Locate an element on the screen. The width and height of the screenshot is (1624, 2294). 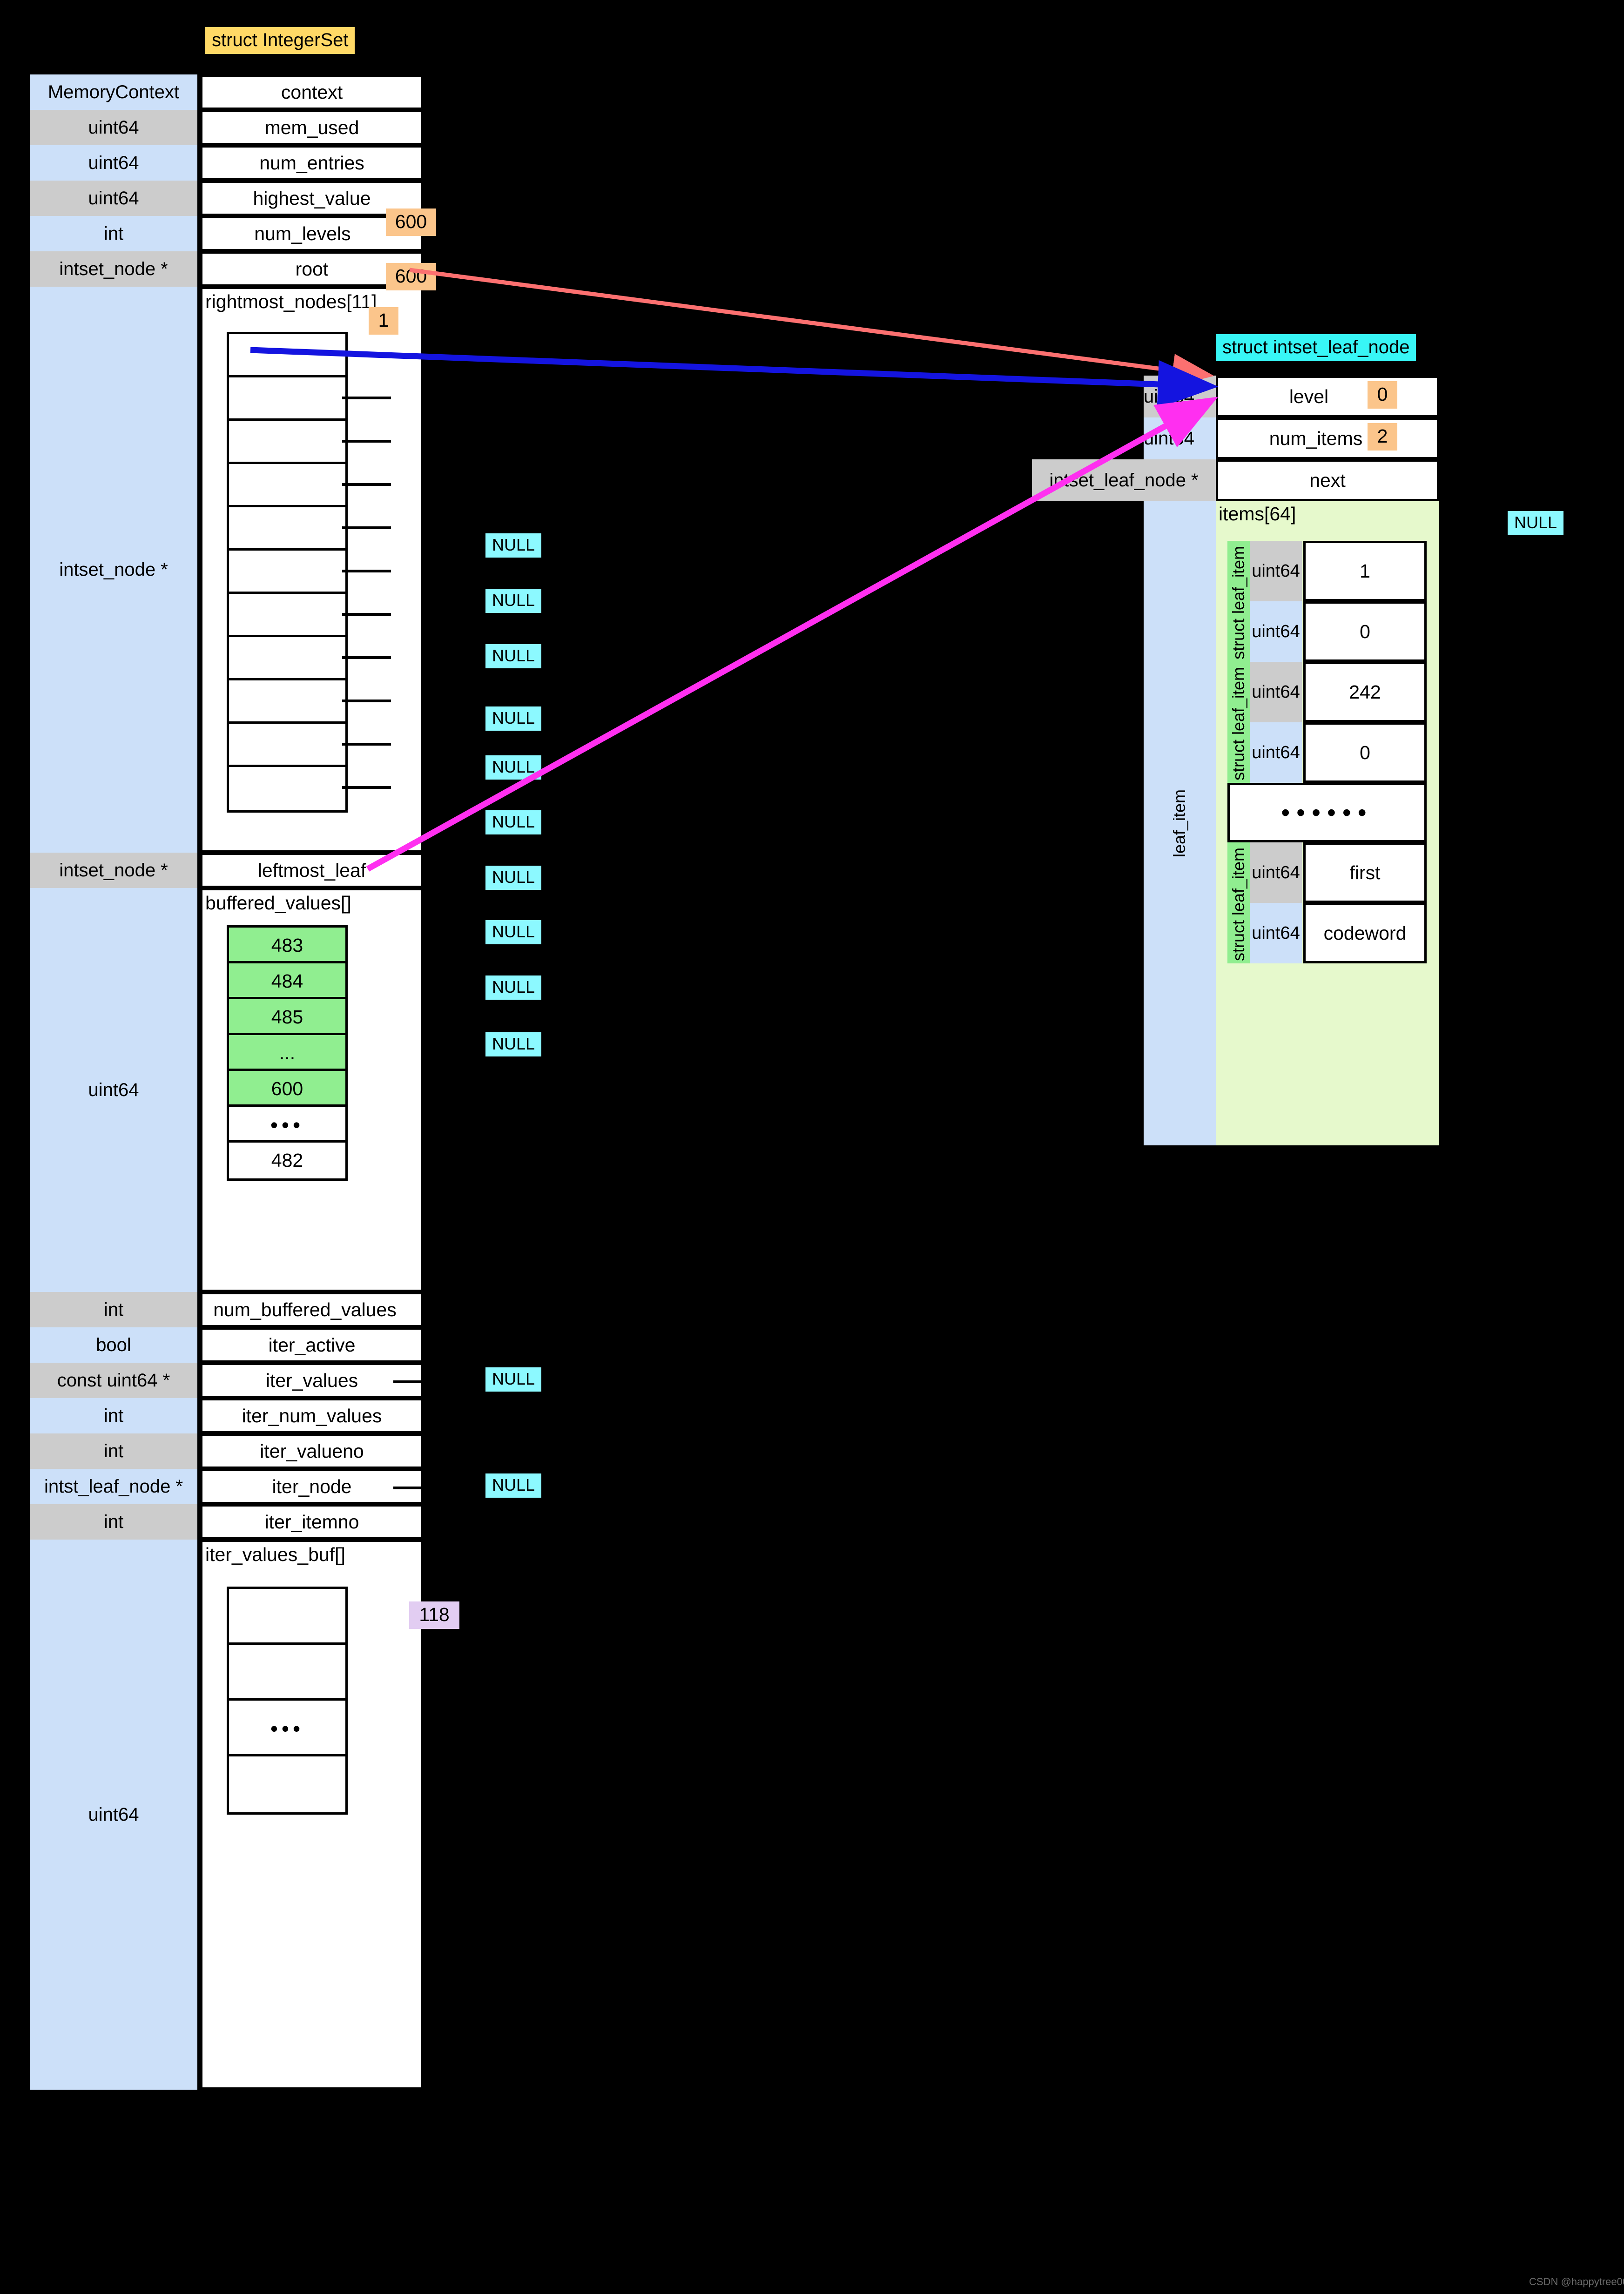
items-ellipsis: •••••• is located at coordinates (1327, 812).